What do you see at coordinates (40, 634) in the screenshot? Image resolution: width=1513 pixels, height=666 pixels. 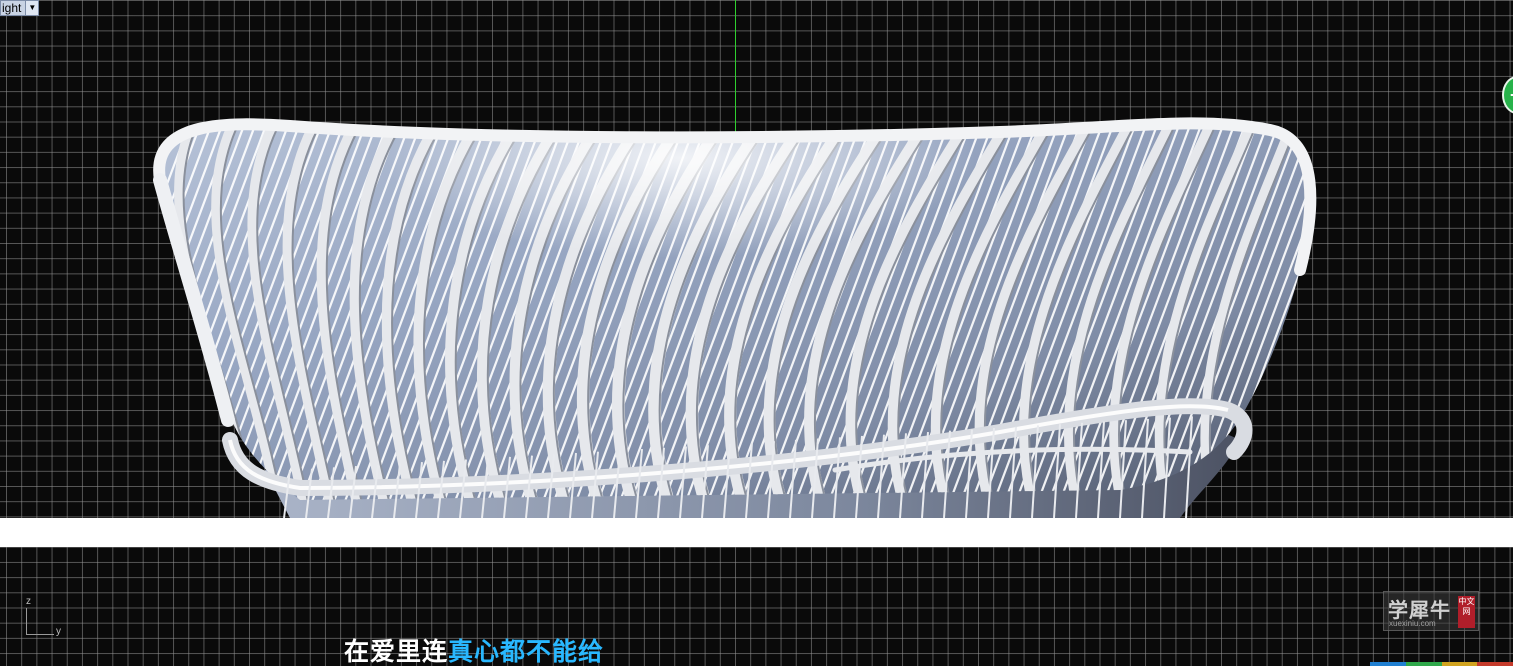 I see `y-axis-line` at bounding box center [40, 634].